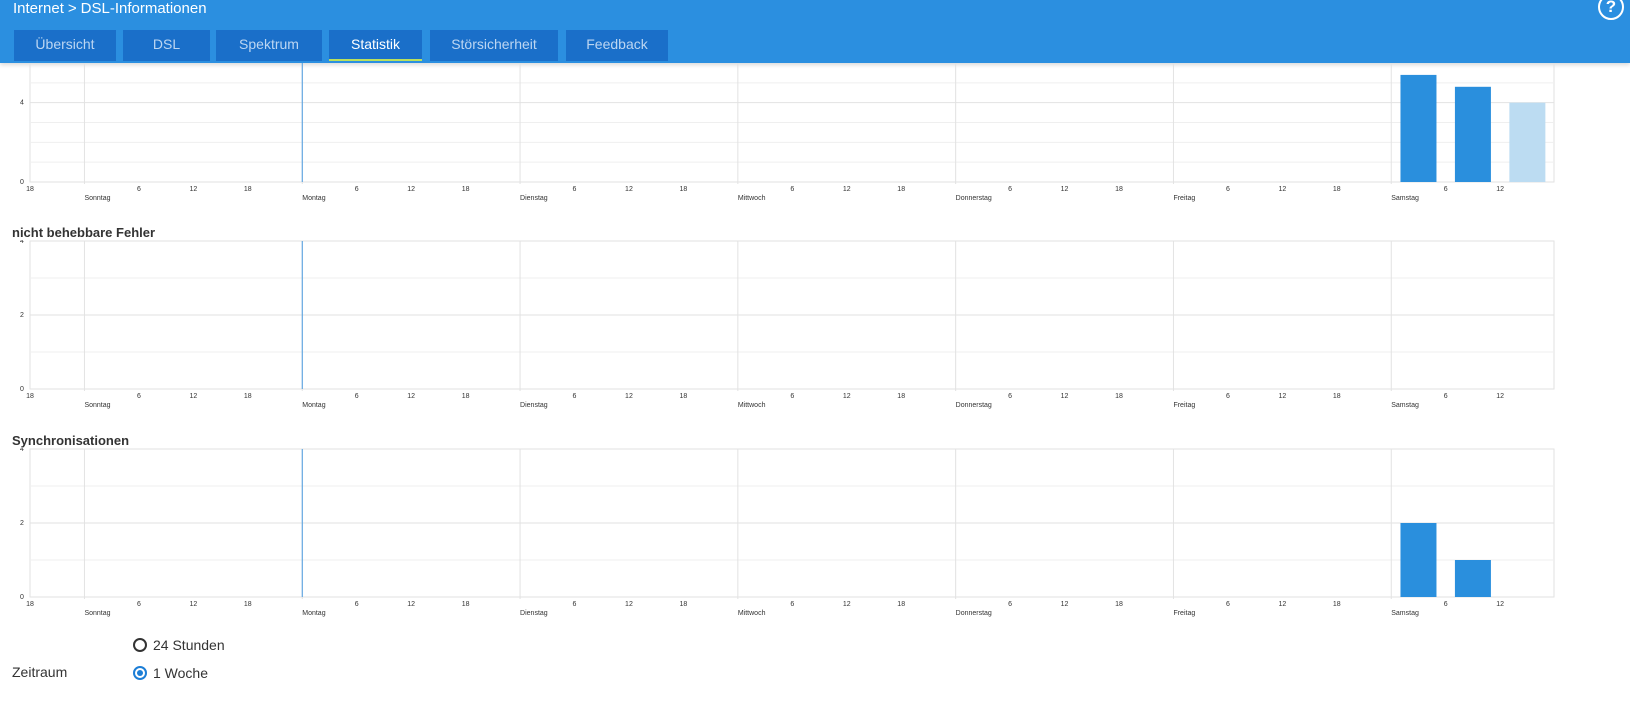  What do you see at coordinates (71, 440) in the screenshot?
I see `chart-title-synchronisationen: Synchronisationen` at bounding box center [71, 440].